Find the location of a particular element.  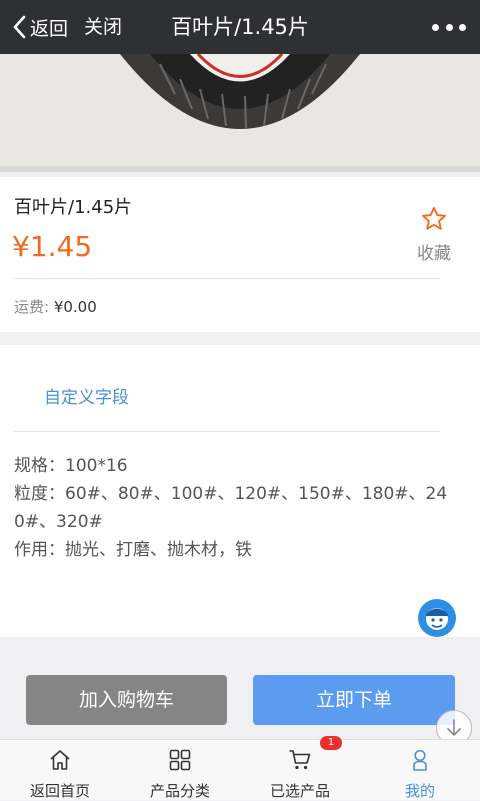

custom-field-link: 自定义字段 is located at coordinates (86, 395).